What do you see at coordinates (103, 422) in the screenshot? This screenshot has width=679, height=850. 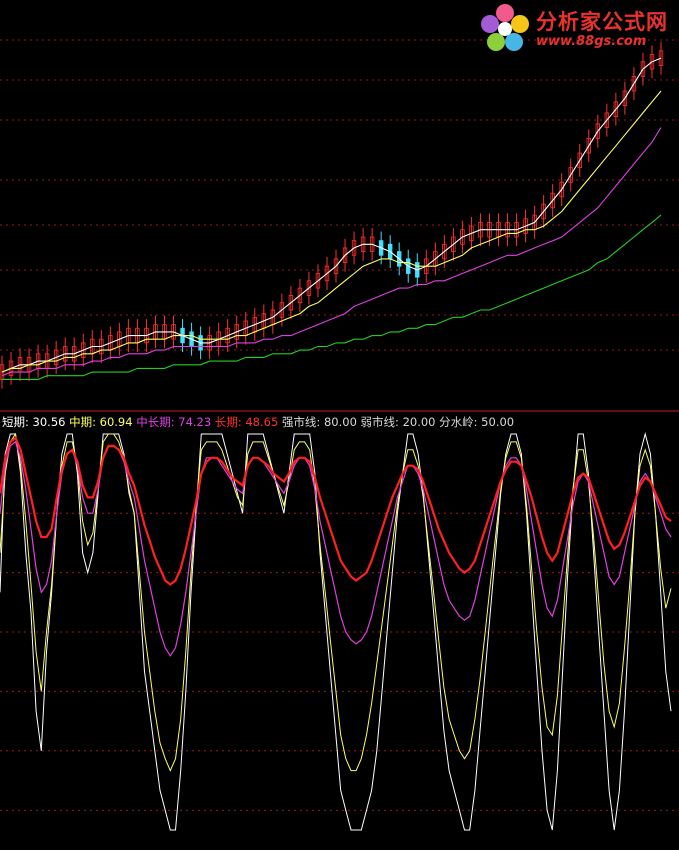 I see `legend-item: 中期: 60.94` at bounding box center [103, 422].